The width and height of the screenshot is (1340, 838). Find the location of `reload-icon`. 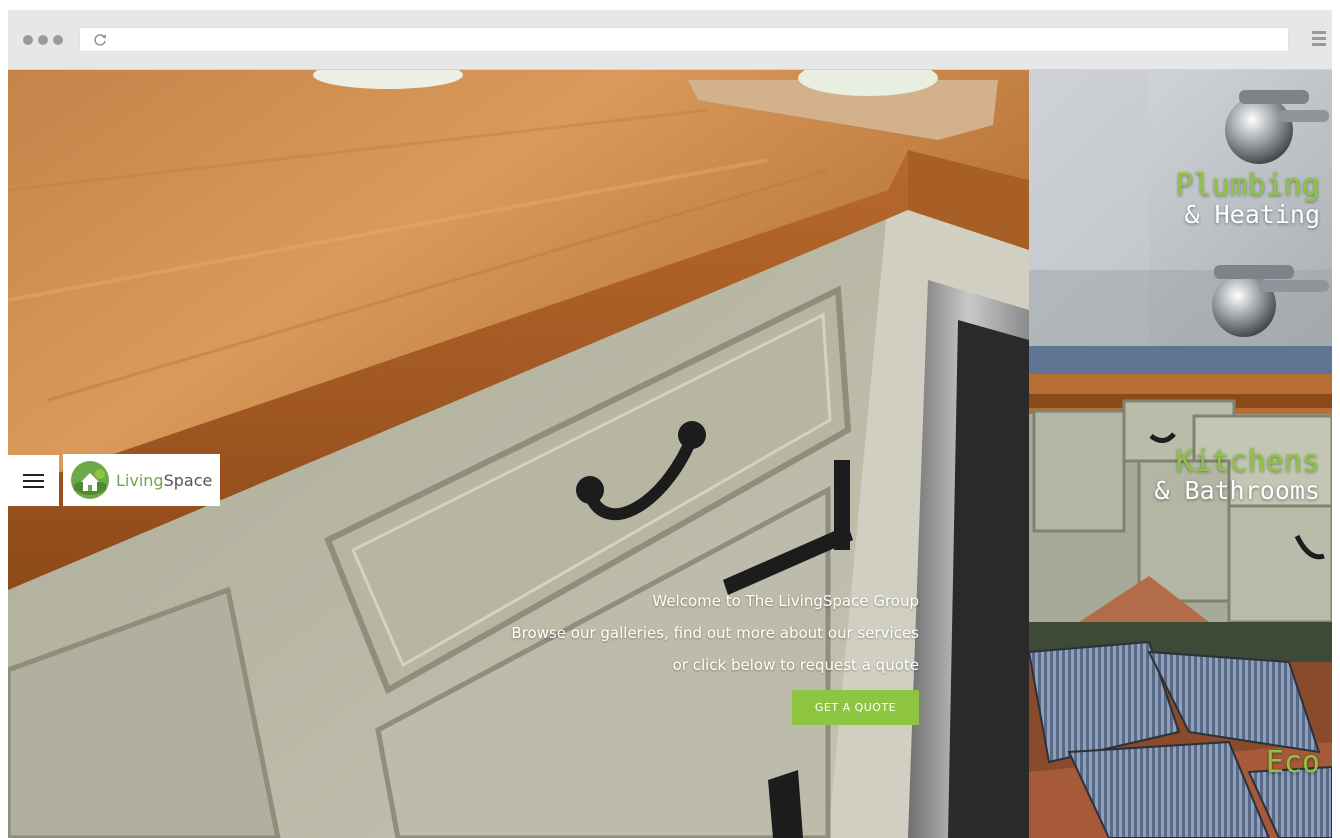

reload-icon is located at coordinates (100, 40).